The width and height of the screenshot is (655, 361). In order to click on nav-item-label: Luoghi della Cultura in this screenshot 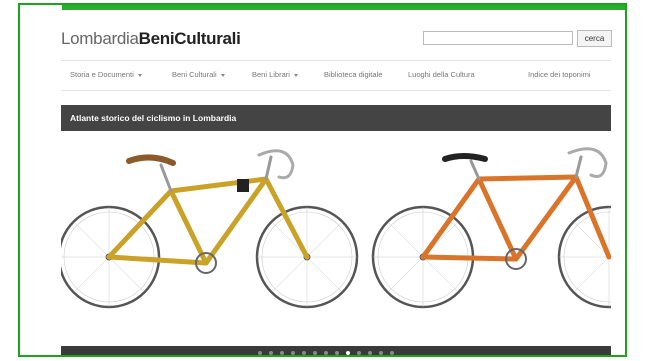, I will do `click(441, 74)`.